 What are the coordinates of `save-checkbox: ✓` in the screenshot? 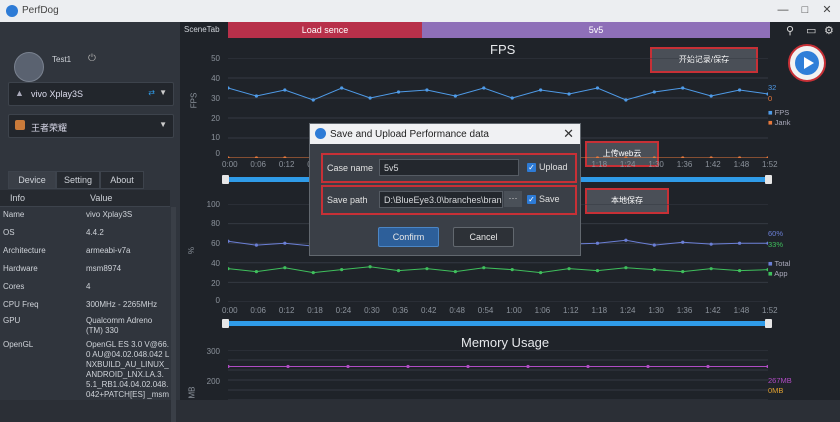 It's located at (531, 199).